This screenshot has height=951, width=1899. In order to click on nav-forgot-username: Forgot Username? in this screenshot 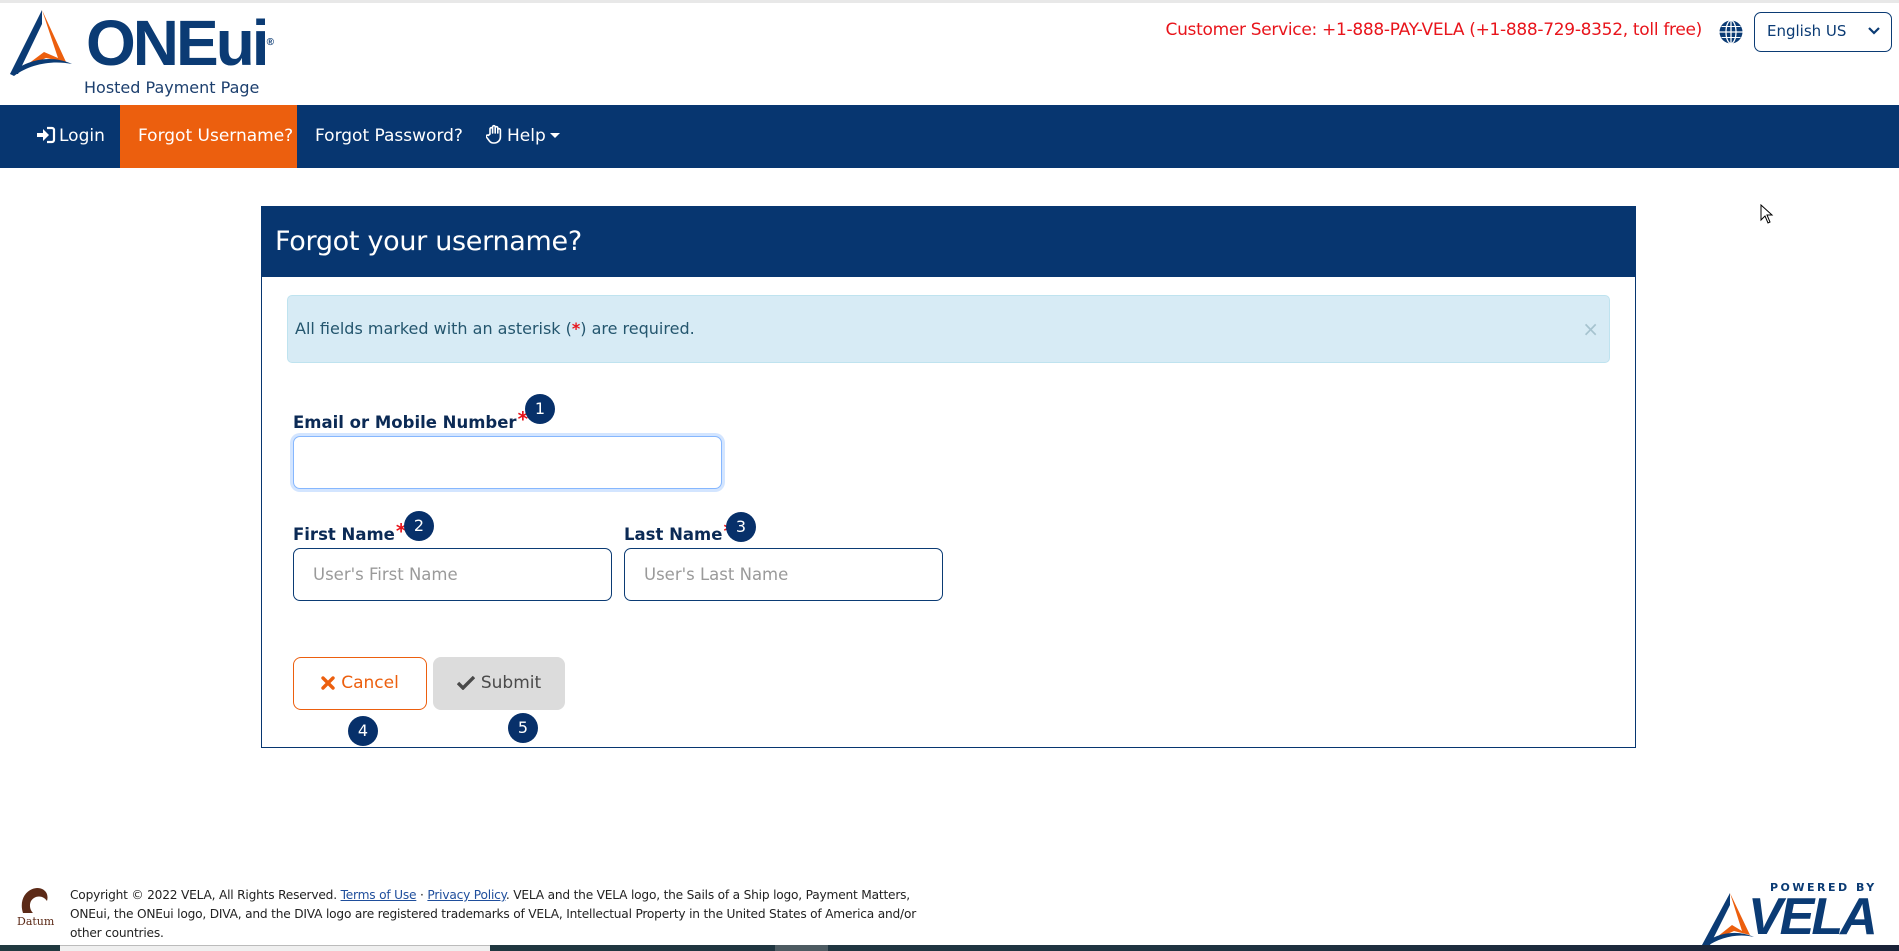, I will do `click(208, 136)`.